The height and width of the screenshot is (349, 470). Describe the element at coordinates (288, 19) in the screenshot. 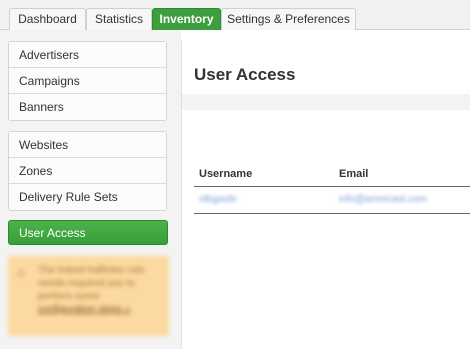

I see `tab-settings-preferences: Settings & Preferences` at that location.